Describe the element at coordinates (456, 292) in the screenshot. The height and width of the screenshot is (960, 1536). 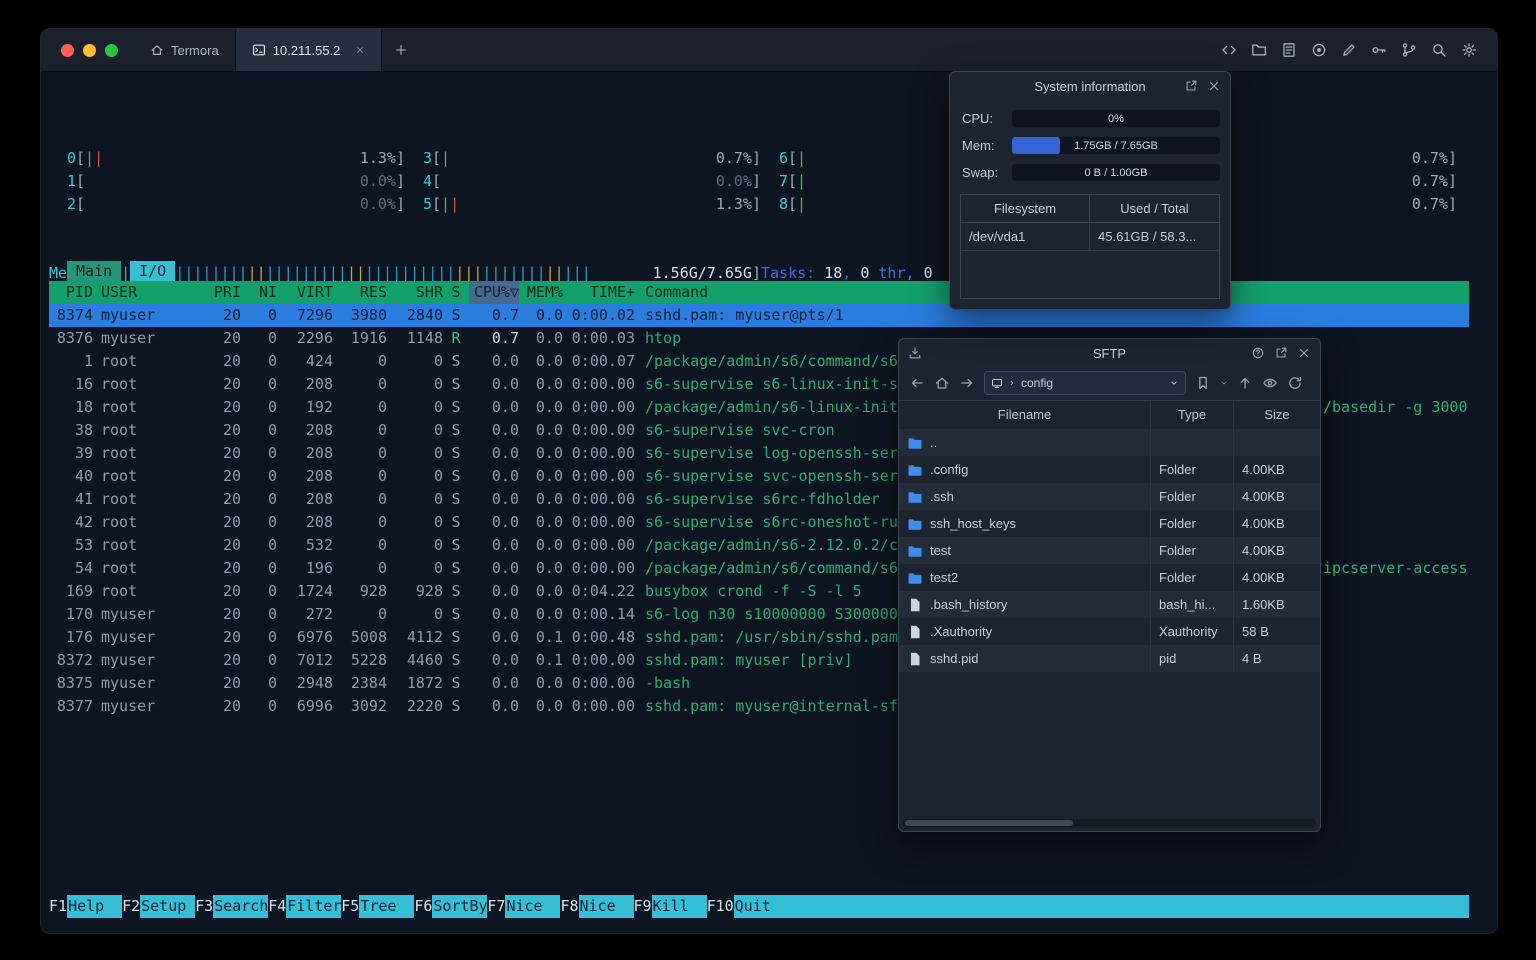
I see `column-header-state: S` at that location.